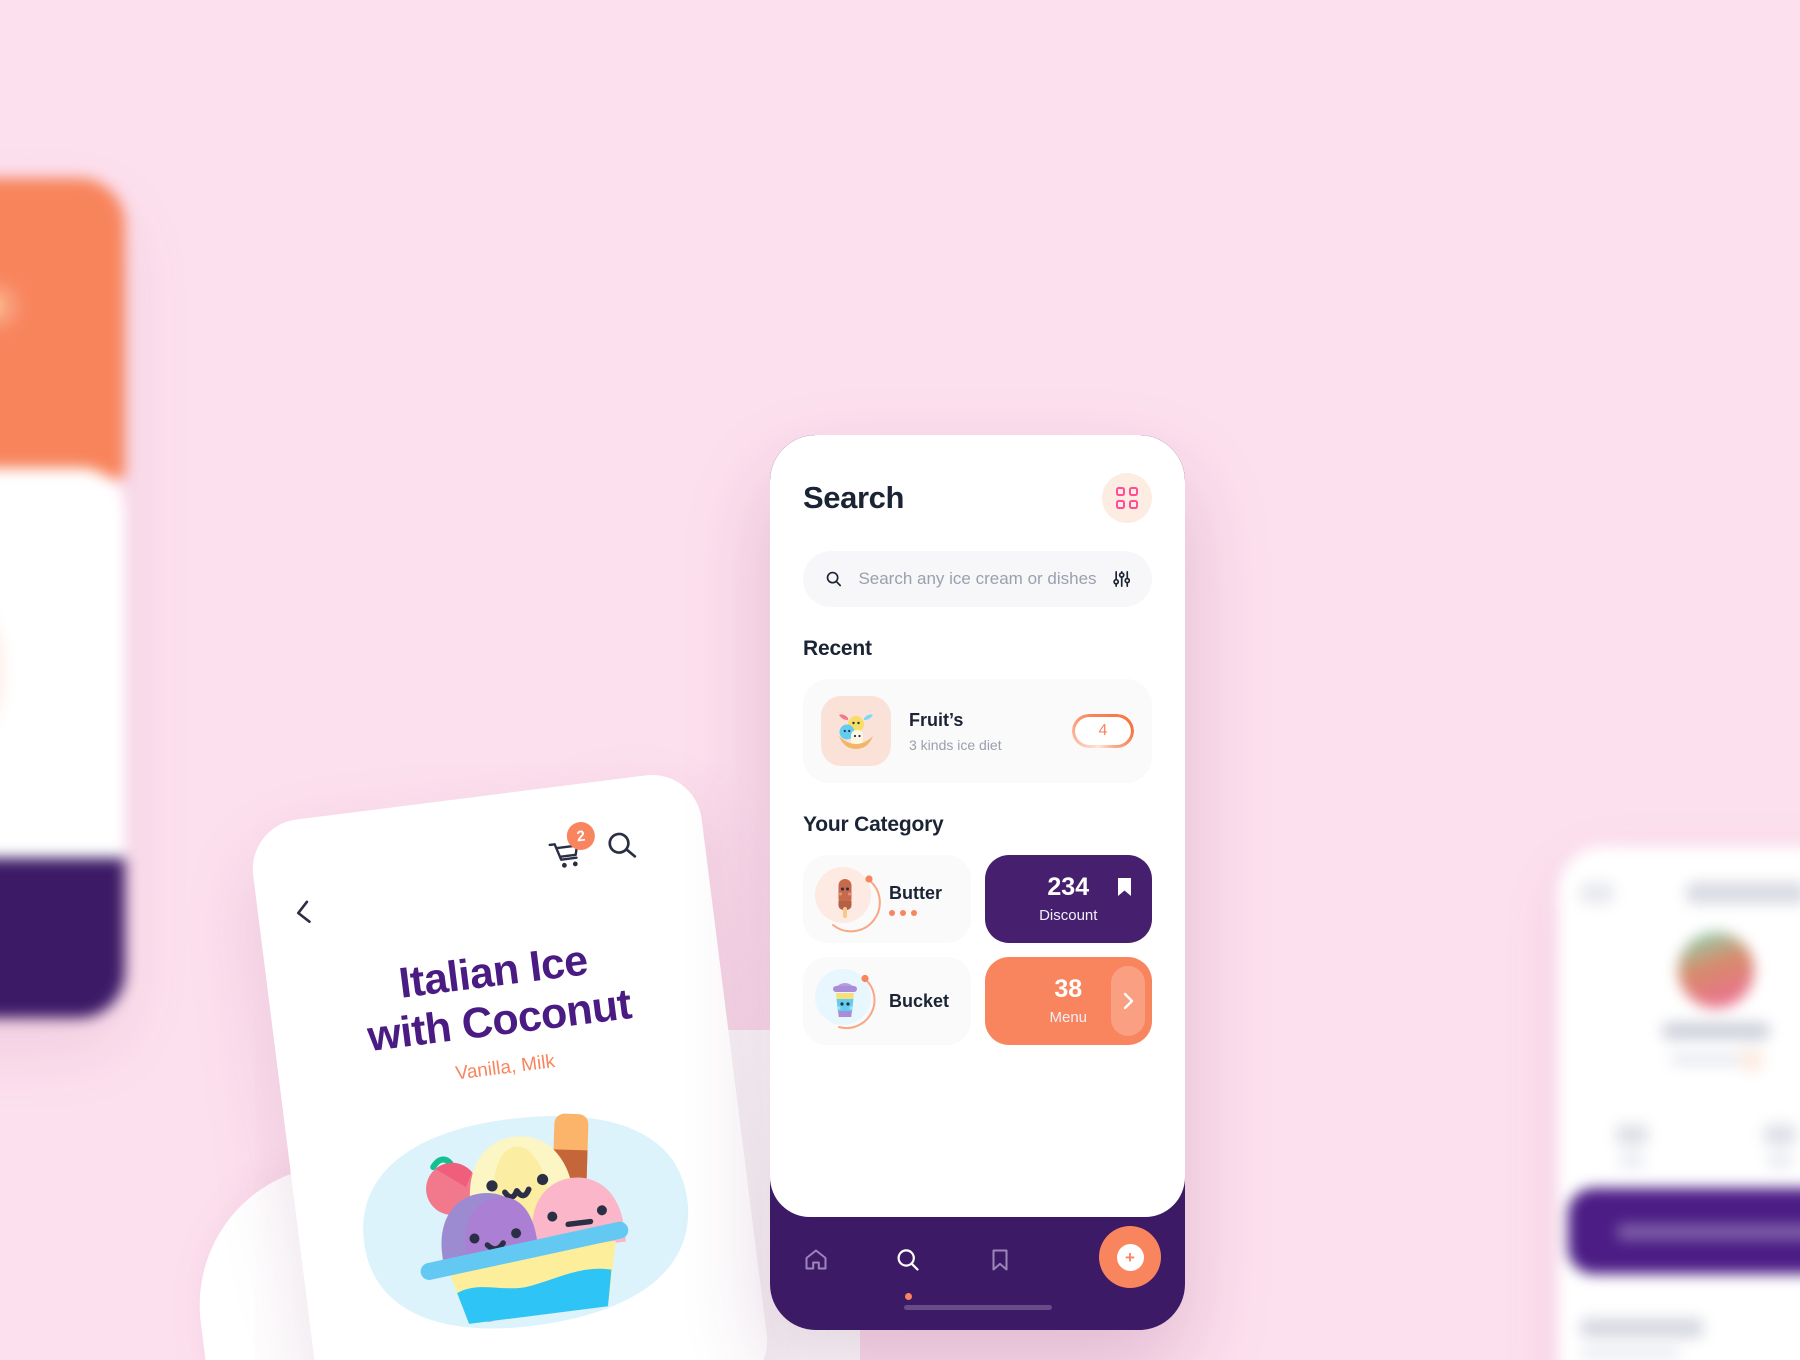 The width and height of the screenshot is (1800, 1360). I want to click on home-icon, so click(816, 1259).